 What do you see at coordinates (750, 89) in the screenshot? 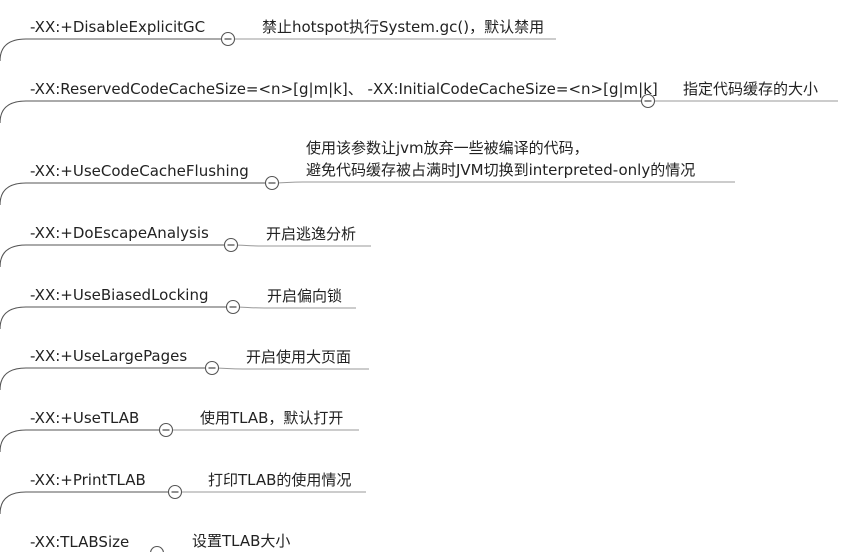
I see `child-label: 指定代码缓存的大小` at bounding box center [750, 89].